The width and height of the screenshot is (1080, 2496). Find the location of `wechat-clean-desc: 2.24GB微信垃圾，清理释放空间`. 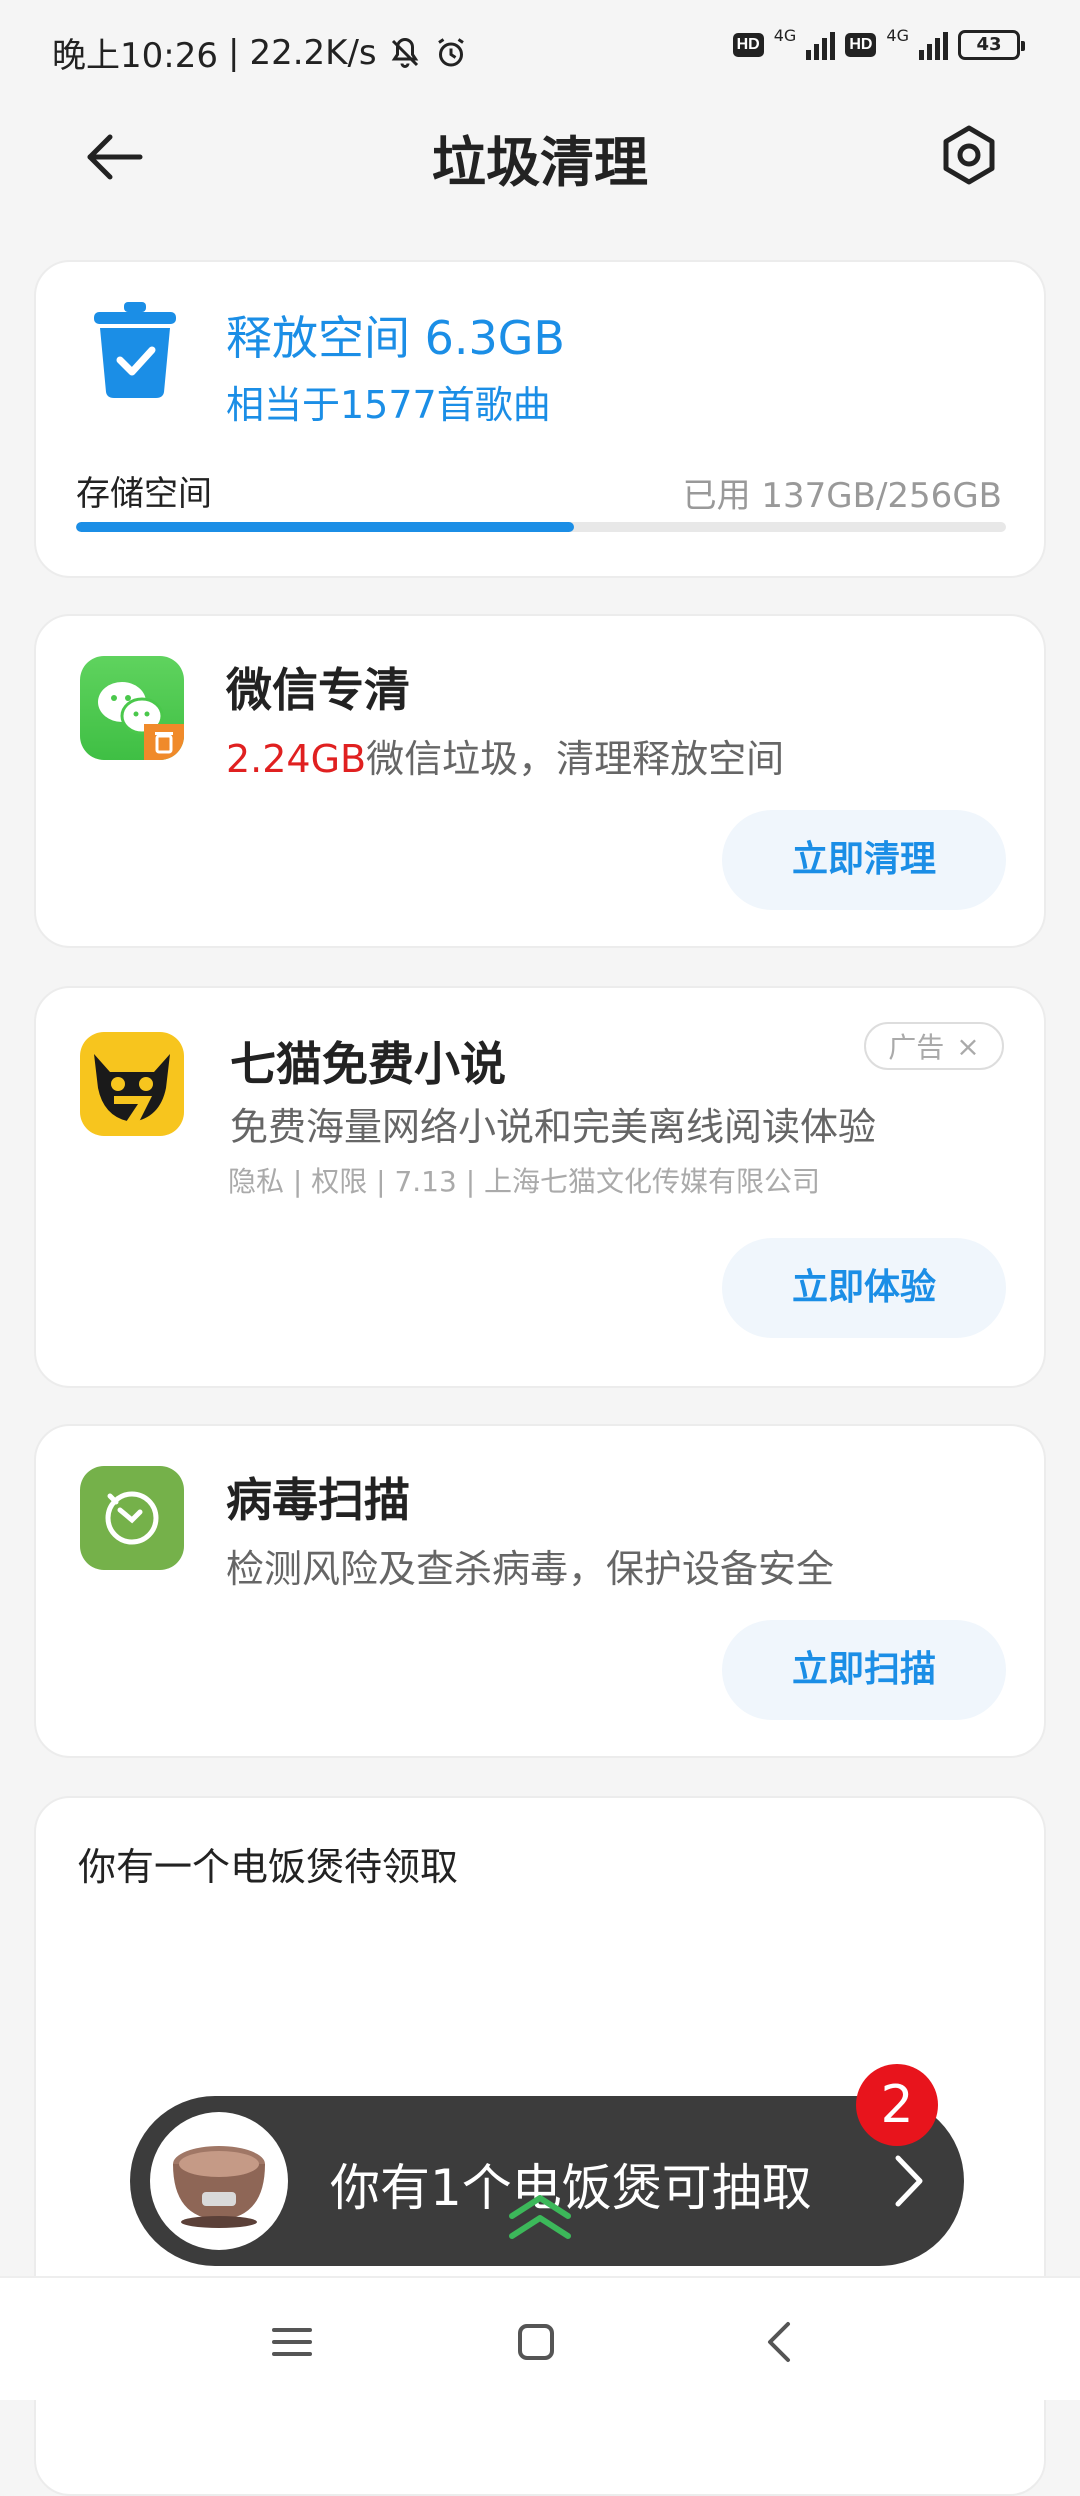

wechat-clean-desc: 2.24GB微信垃圾，清理释放空间 is located at coordinates (505, 755).